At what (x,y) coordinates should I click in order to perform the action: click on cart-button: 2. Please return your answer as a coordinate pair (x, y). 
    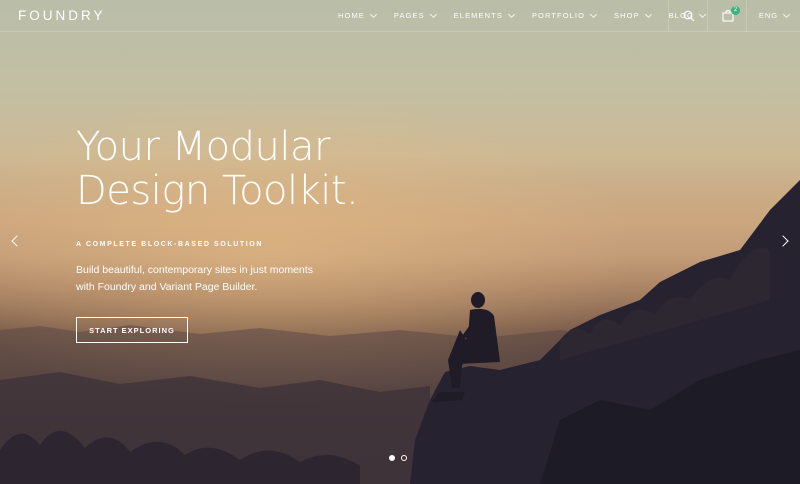
    Looking at the image, I should click on (727, 15).